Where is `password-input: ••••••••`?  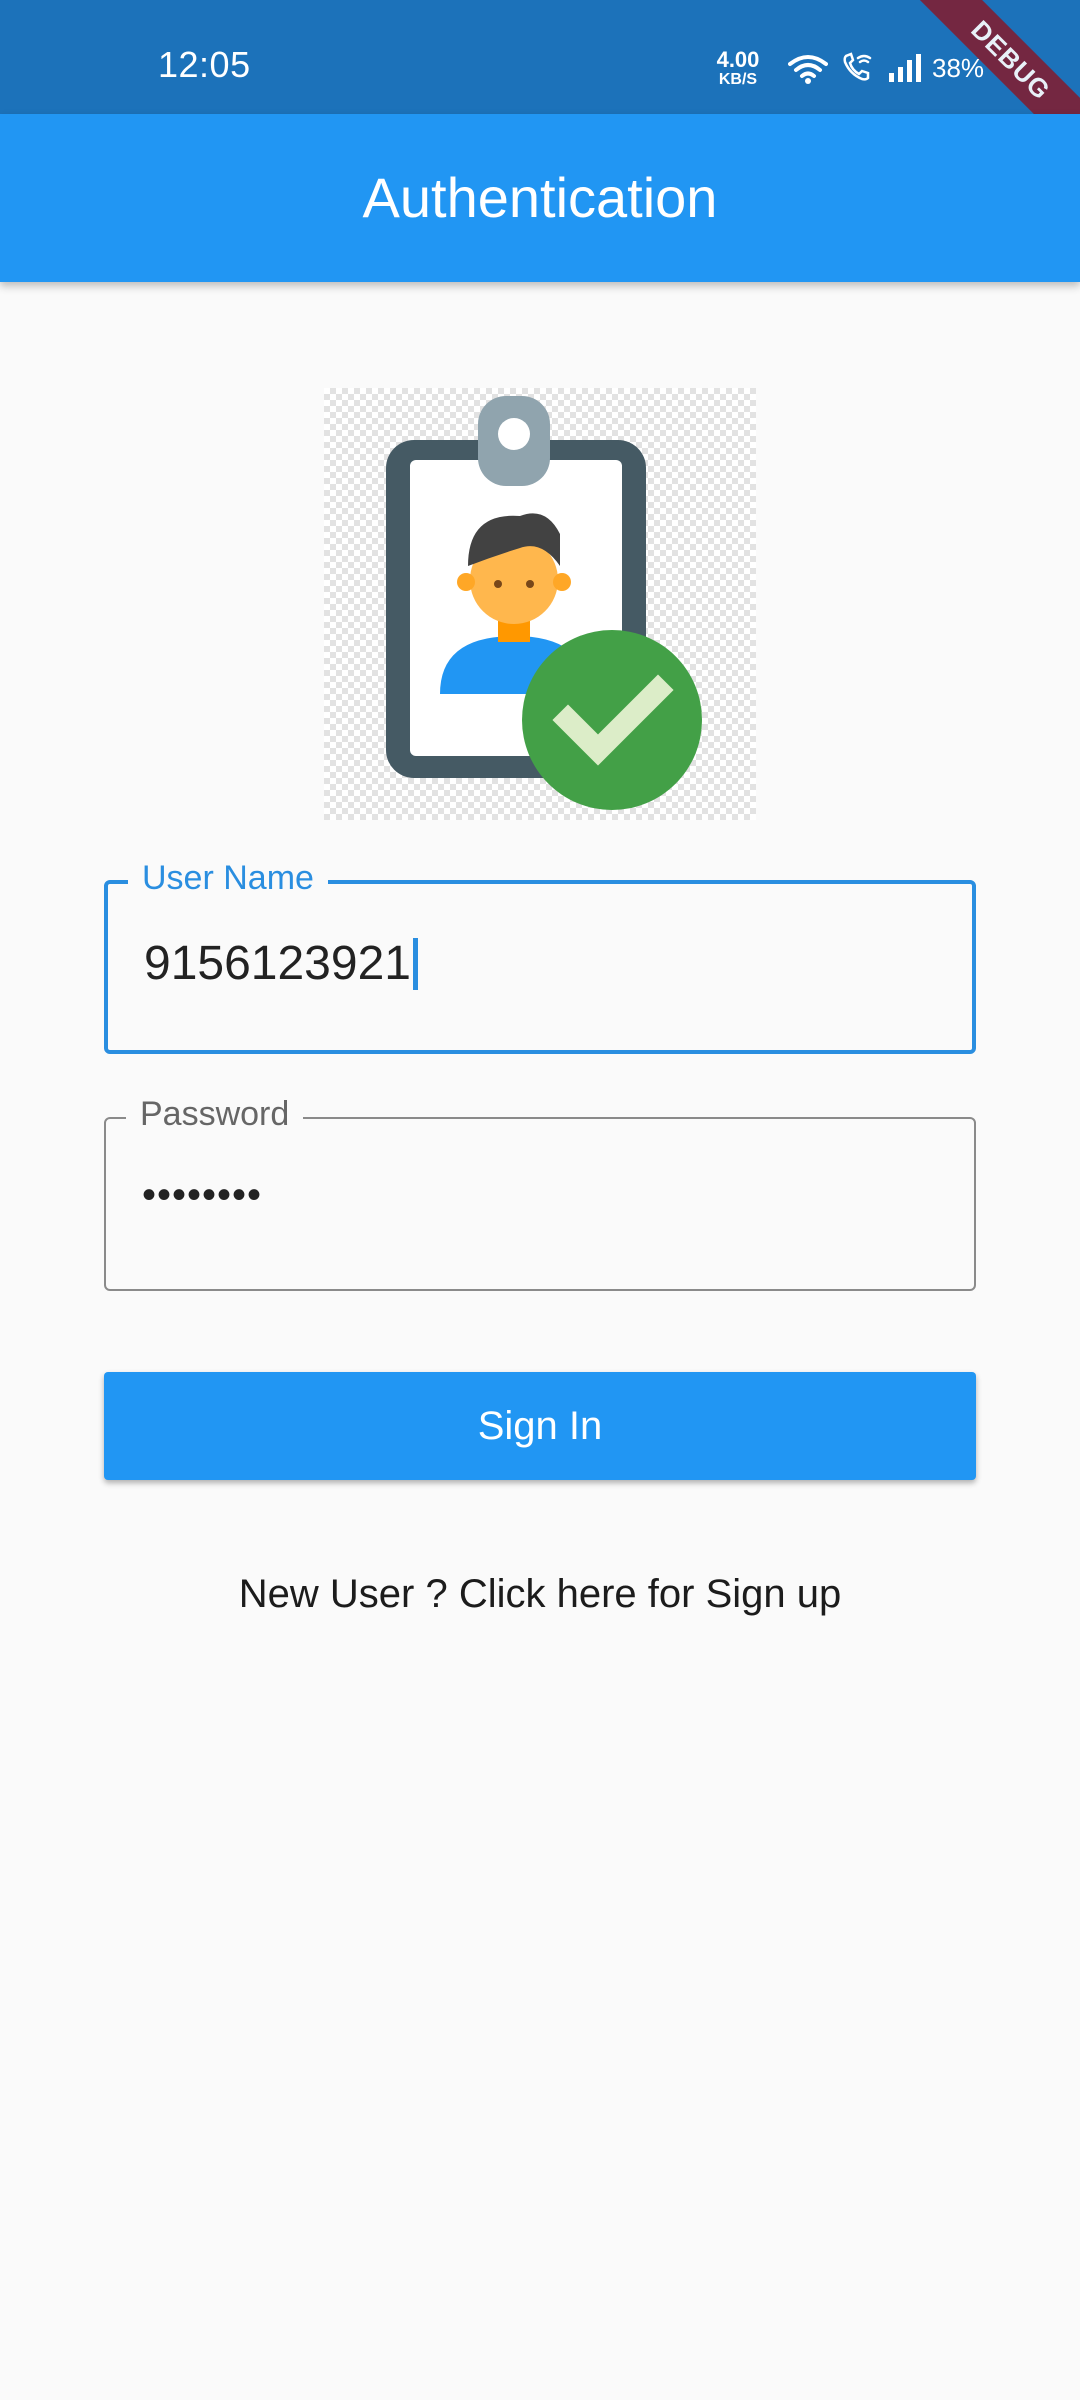
password-input: •••••••• is located at coordinates (202, 1195).